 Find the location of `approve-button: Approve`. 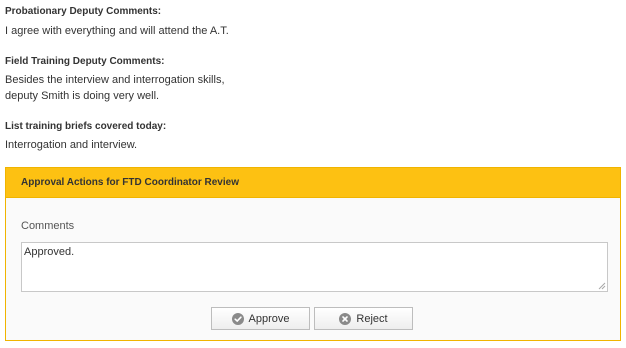

approve-button: Approve is located at coordinates (260, 318).